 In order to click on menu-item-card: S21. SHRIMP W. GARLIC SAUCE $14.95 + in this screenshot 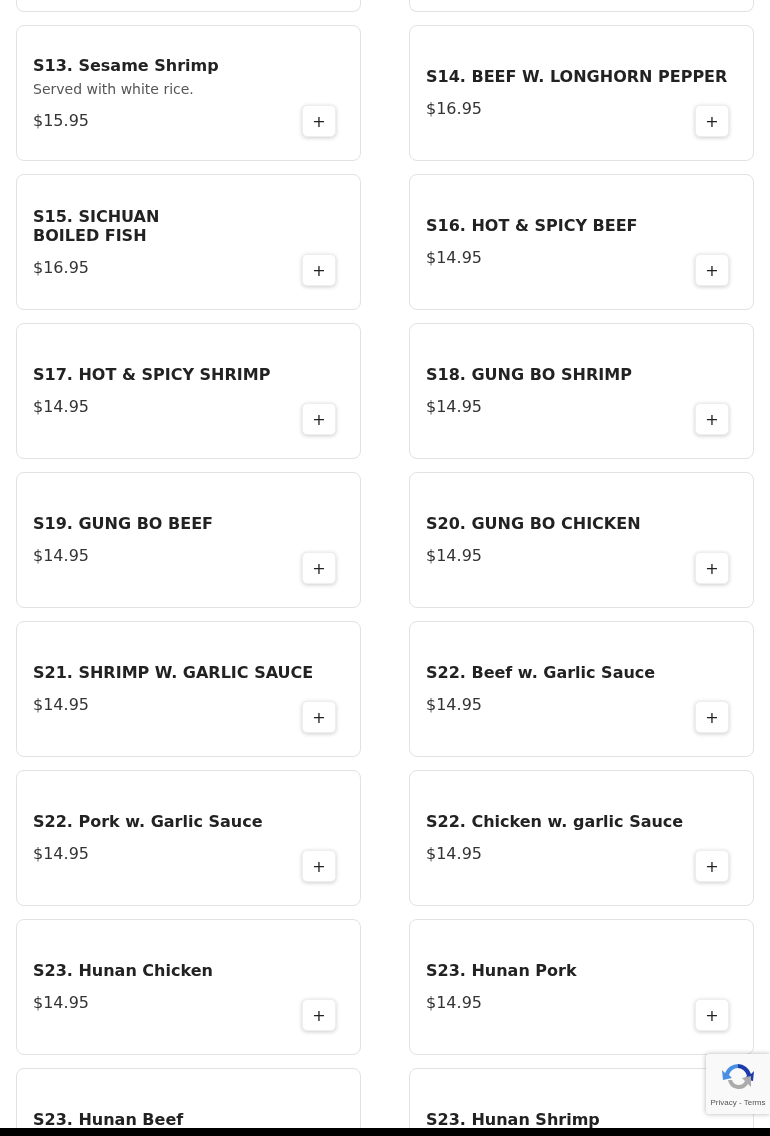, I will do `click(188, 689)`.